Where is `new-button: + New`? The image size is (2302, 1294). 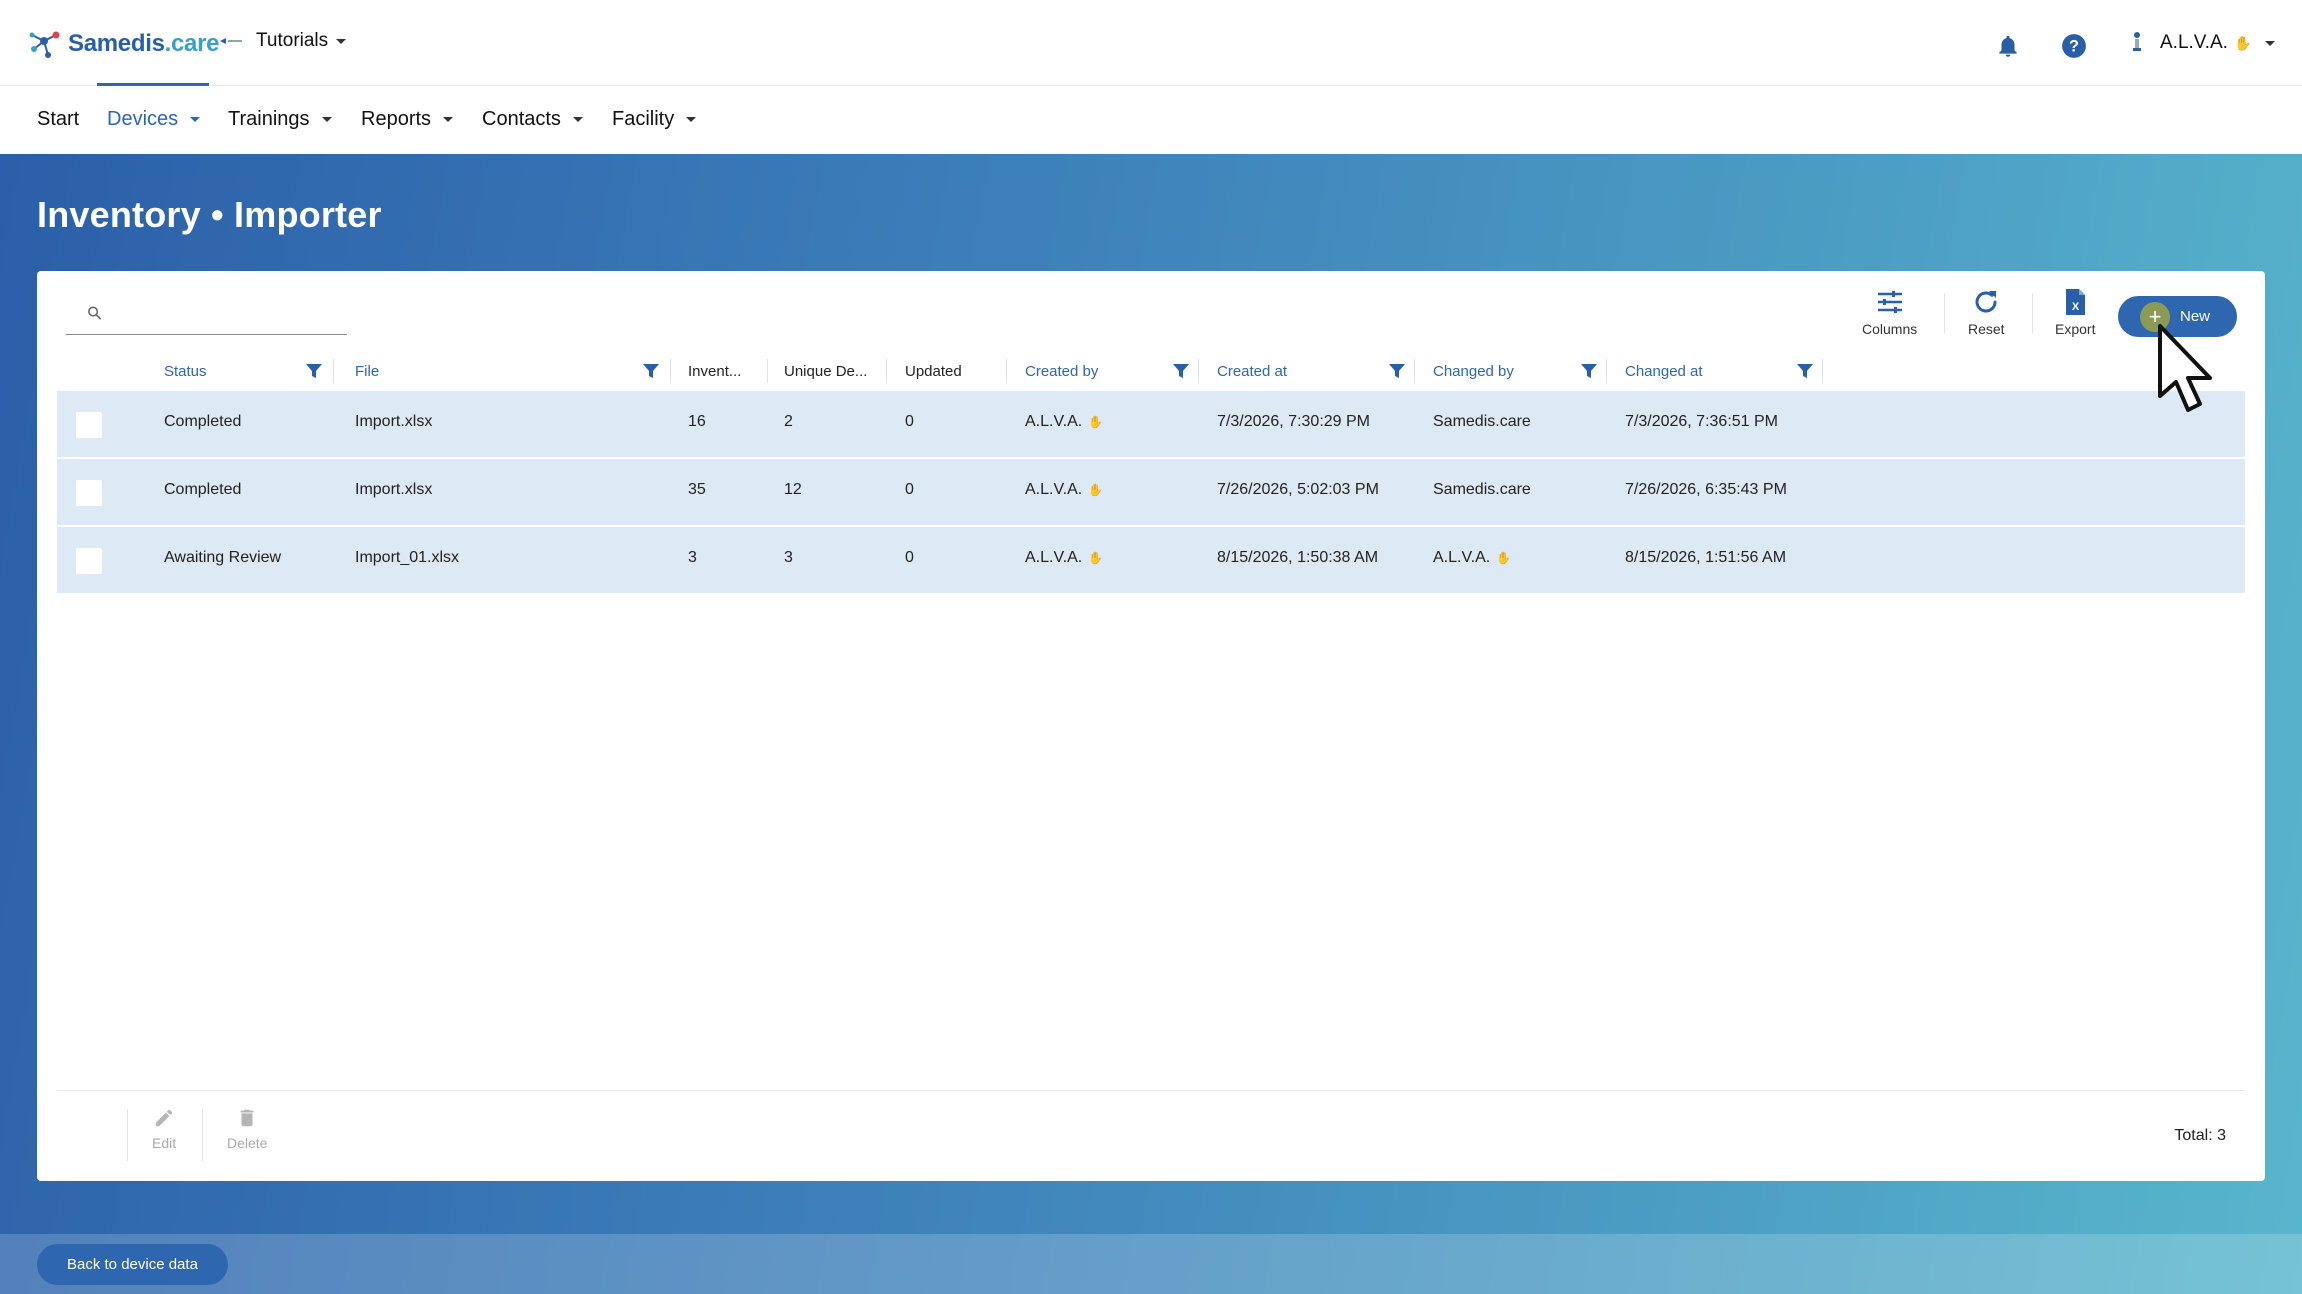
new-button: + New is located at coordinates (2177, 316).